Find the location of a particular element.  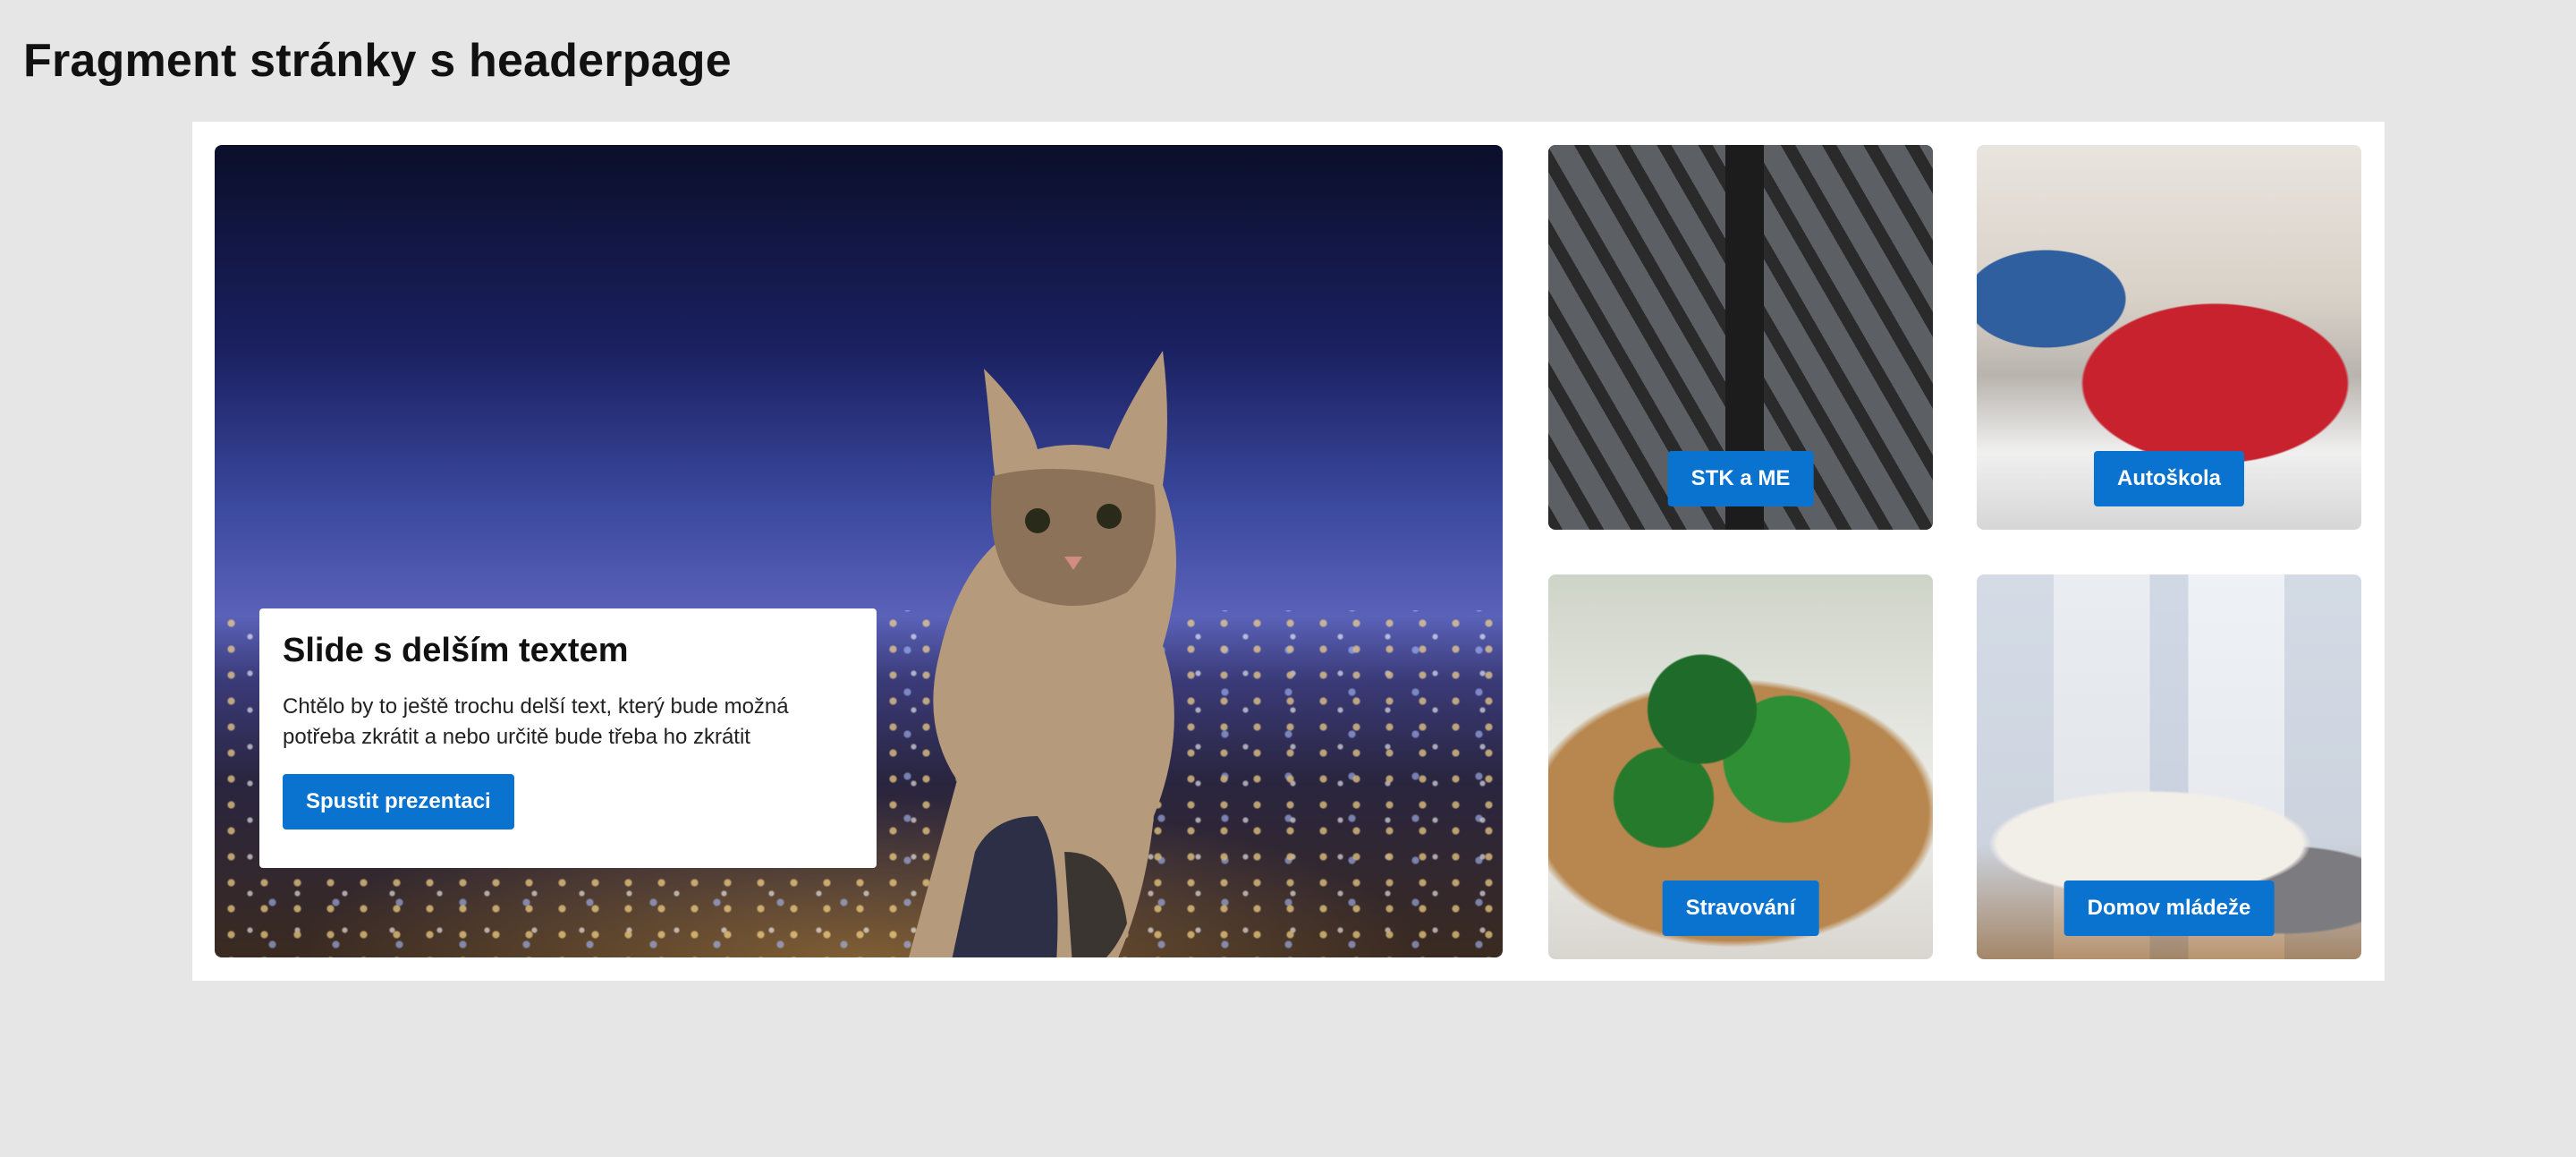

page-title: Fragment stránky s headerpage is located at coordinates (377, 61).